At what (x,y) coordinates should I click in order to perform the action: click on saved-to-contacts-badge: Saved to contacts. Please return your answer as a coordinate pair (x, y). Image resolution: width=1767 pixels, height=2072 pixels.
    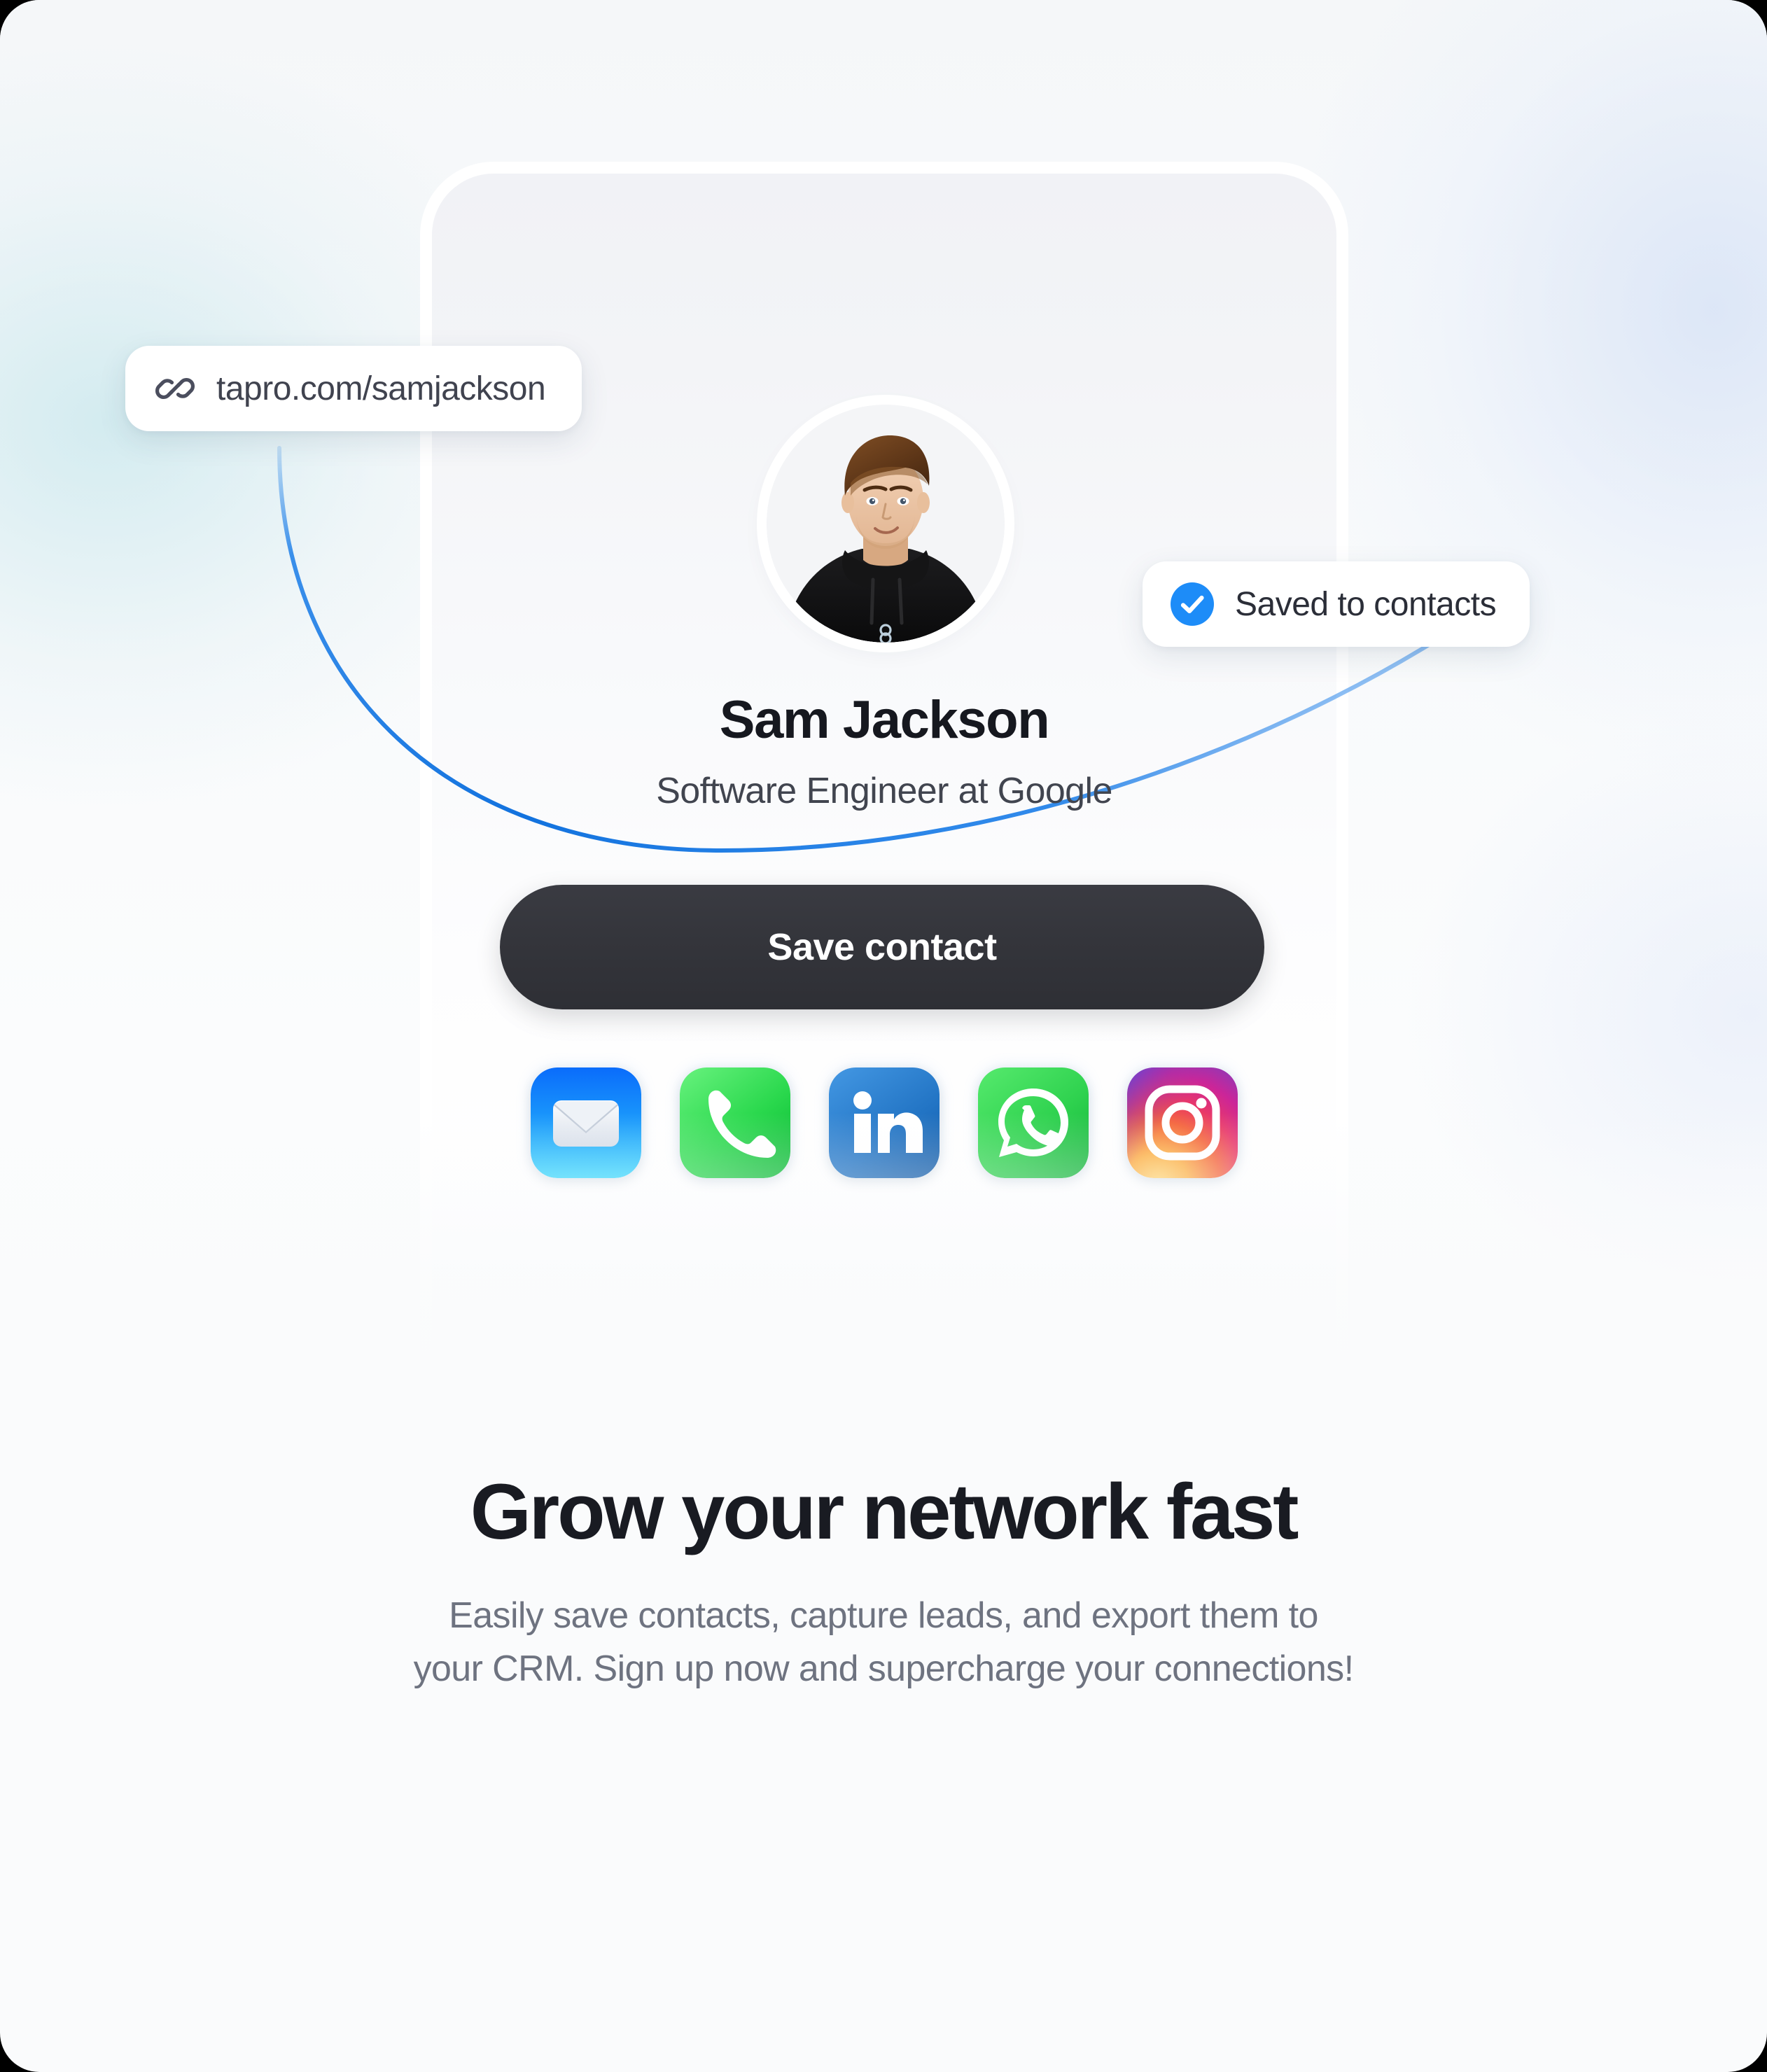
    Looking at the image, I should click on (1336, 604).